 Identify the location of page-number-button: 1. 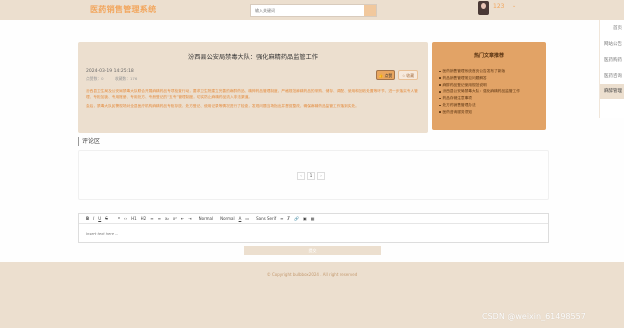
(311, 176).